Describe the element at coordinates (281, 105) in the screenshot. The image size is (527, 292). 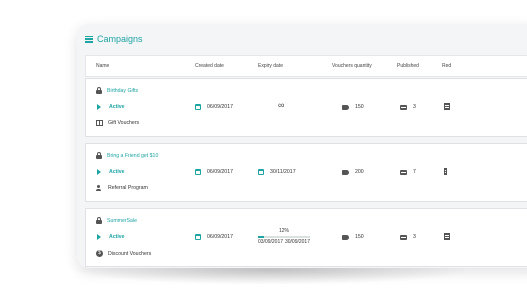
I see `expiry-date: ∞` at that location.